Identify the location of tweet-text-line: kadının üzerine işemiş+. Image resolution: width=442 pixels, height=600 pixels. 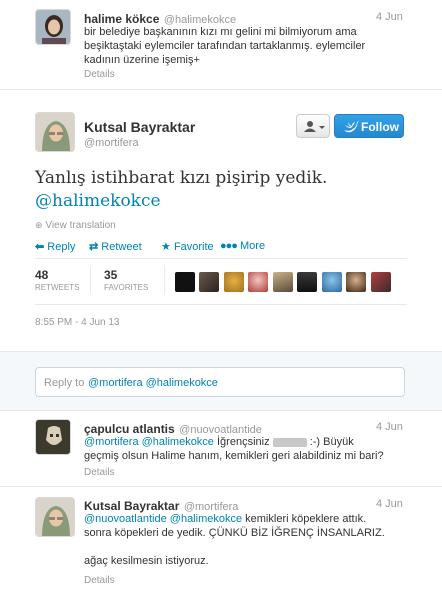
(142, 60).